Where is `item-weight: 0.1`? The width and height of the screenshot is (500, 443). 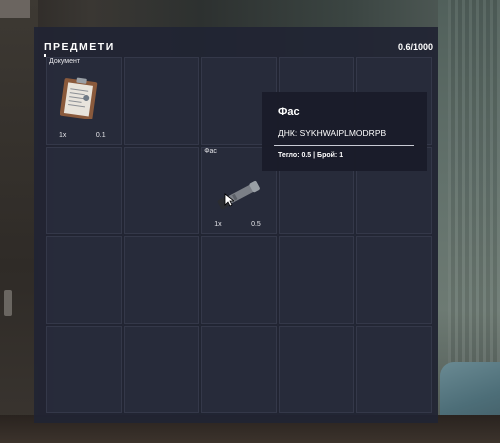
item-weight: 0.1 is located at coordinates (100, 135).